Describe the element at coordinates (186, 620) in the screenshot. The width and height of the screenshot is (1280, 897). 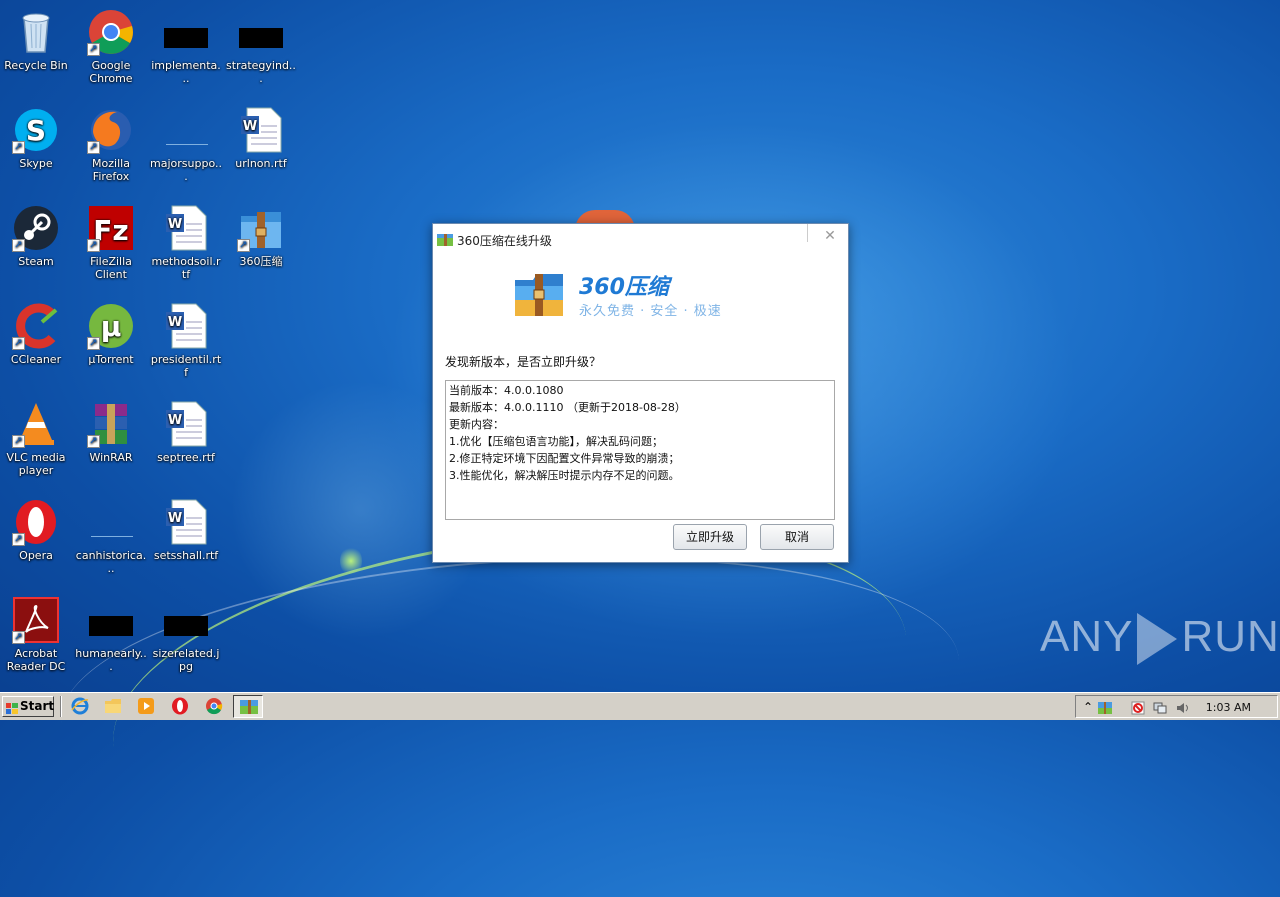
I see `image-thumbnail-icon` at that location.